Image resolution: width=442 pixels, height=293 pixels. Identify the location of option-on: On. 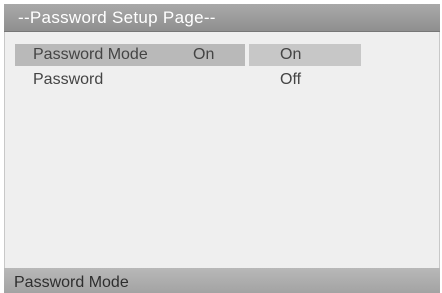
(305, 55).